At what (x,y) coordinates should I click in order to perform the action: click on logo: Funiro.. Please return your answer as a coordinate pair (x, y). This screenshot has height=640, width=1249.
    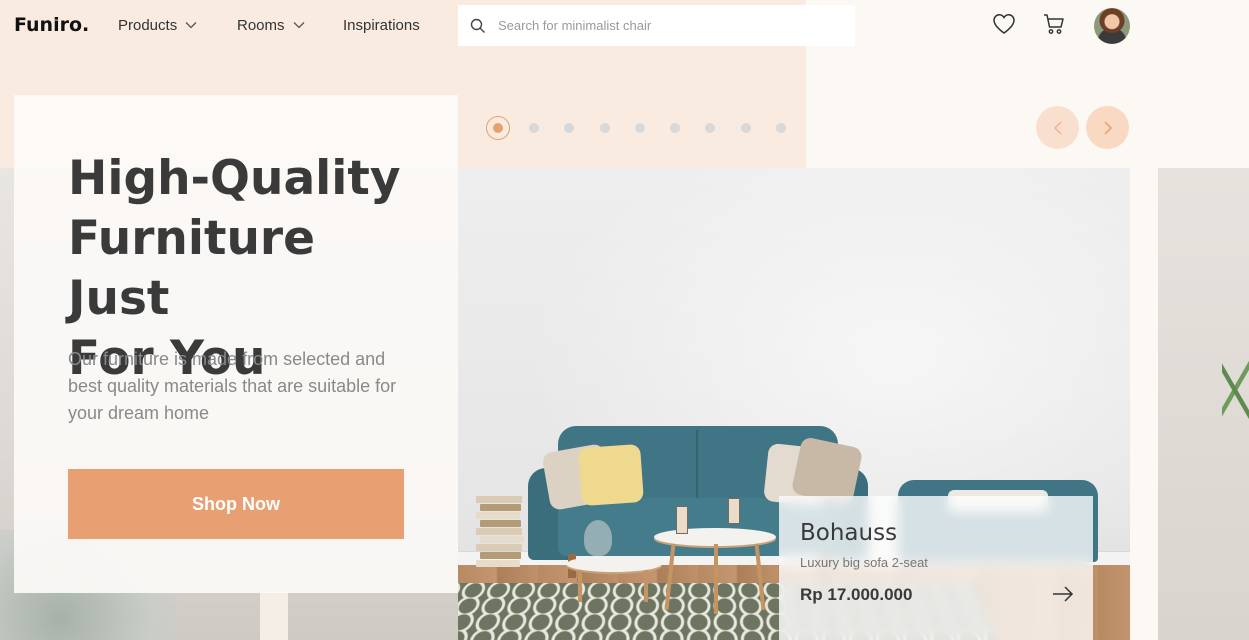
    Looking at the image, I should click on (51, 25).